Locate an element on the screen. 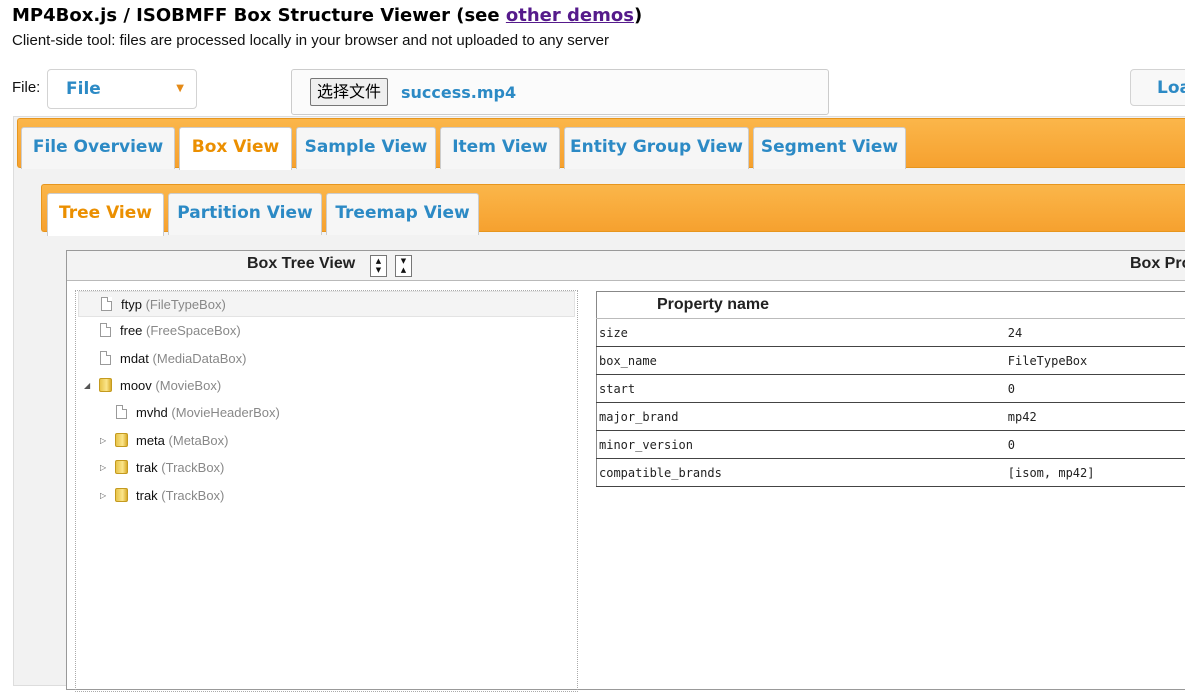  tab-entity-group-view: Entity Group View is located at coordinates (656, 148).